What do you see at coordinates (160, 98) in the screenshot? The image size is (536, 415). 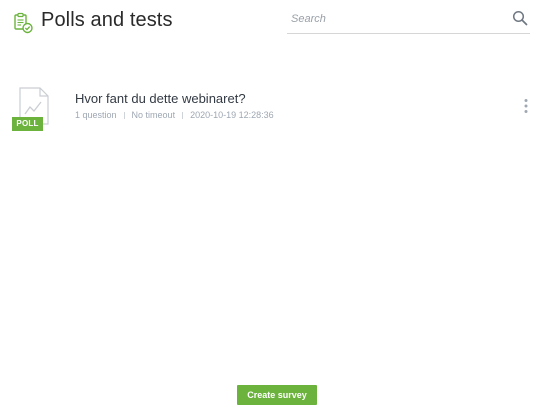 I see `poll-title: Hvor fant du dette webinaret?` at bounding box center [160, 98].